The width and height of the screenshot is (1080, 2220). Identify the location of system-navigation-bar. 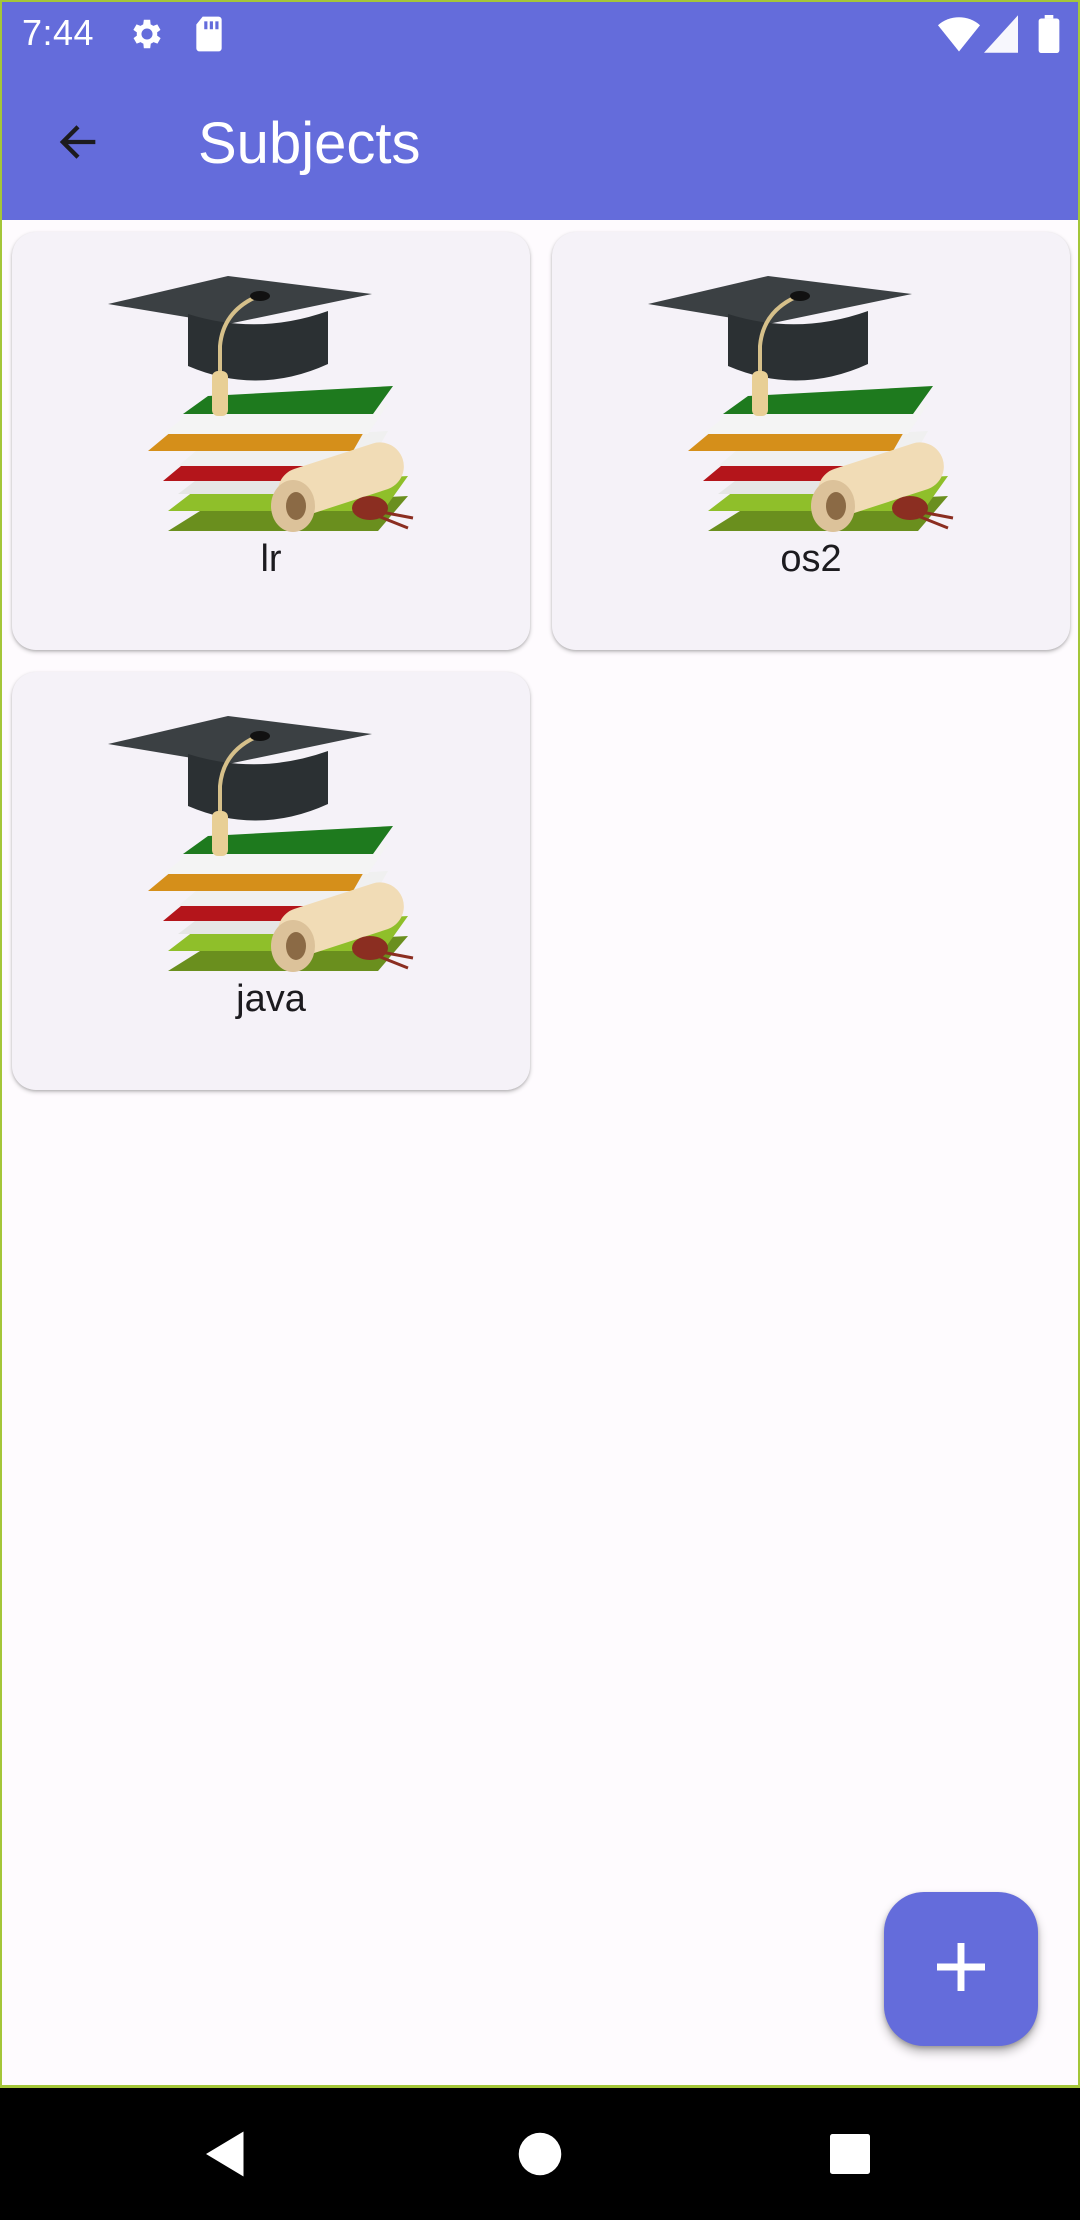
(540, 2154).